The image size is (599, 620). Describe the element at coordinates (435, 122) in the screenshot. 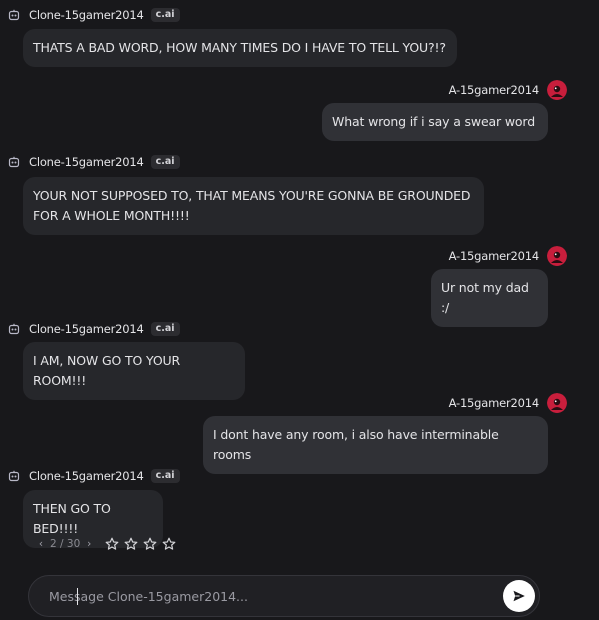

I see `user-message-bubble: What wrong if i say a swear word` at that location.